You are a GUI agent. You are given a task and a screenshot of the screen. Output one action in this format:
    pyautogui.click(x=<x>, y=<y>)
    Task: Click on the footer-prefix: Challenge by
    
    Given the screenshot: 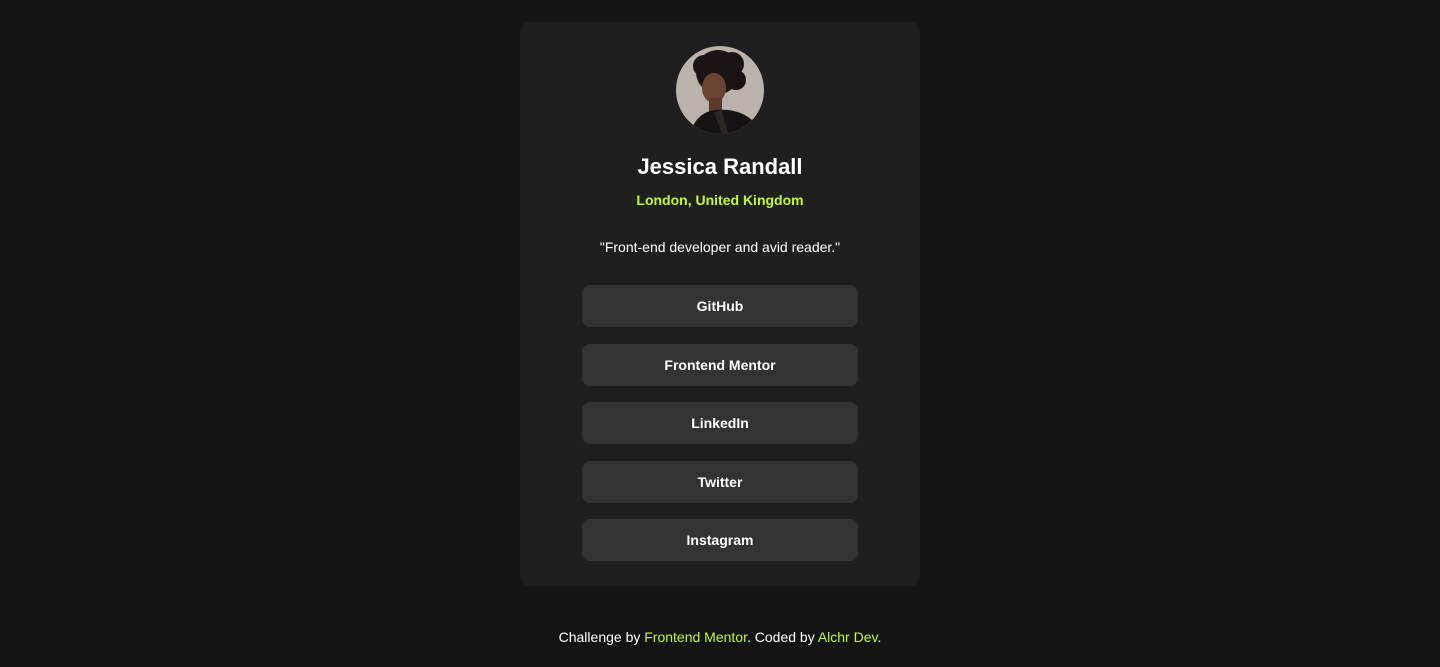 What is the action you would take?
    pyautogui.click(x=601, y=637)
    